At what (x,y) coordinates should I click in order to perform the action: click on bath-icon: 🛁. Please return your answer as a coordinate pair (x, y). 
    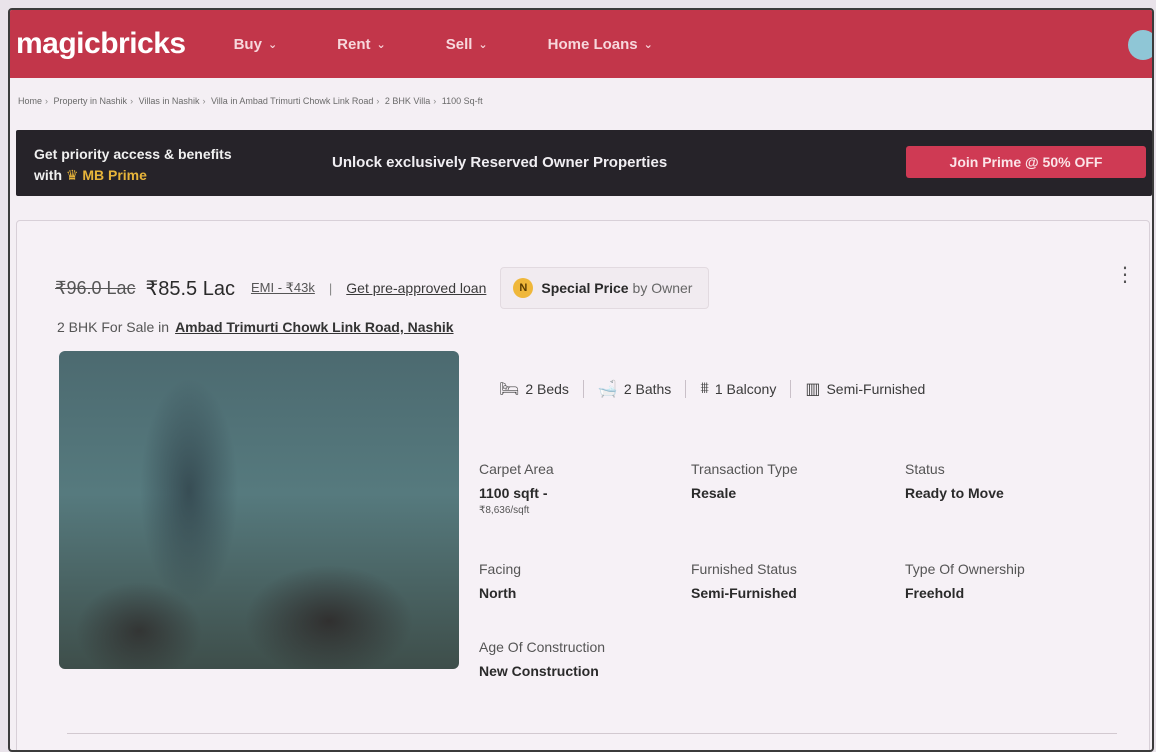
    Looking at the image, I should click on (607, 389).